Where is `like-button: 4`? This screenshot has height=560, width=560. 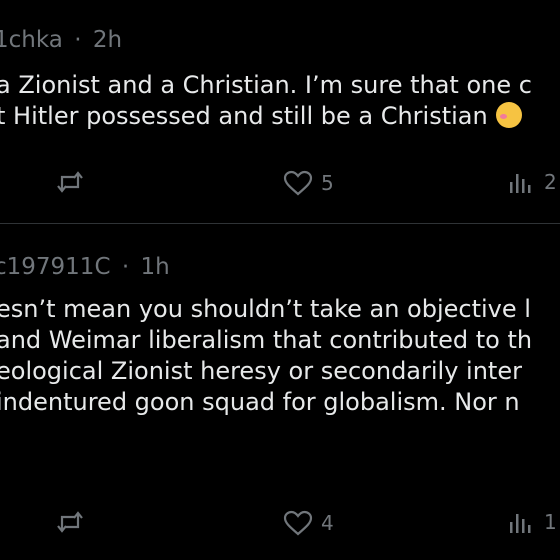
like-button: 4 is located at coordinates (308, 523).